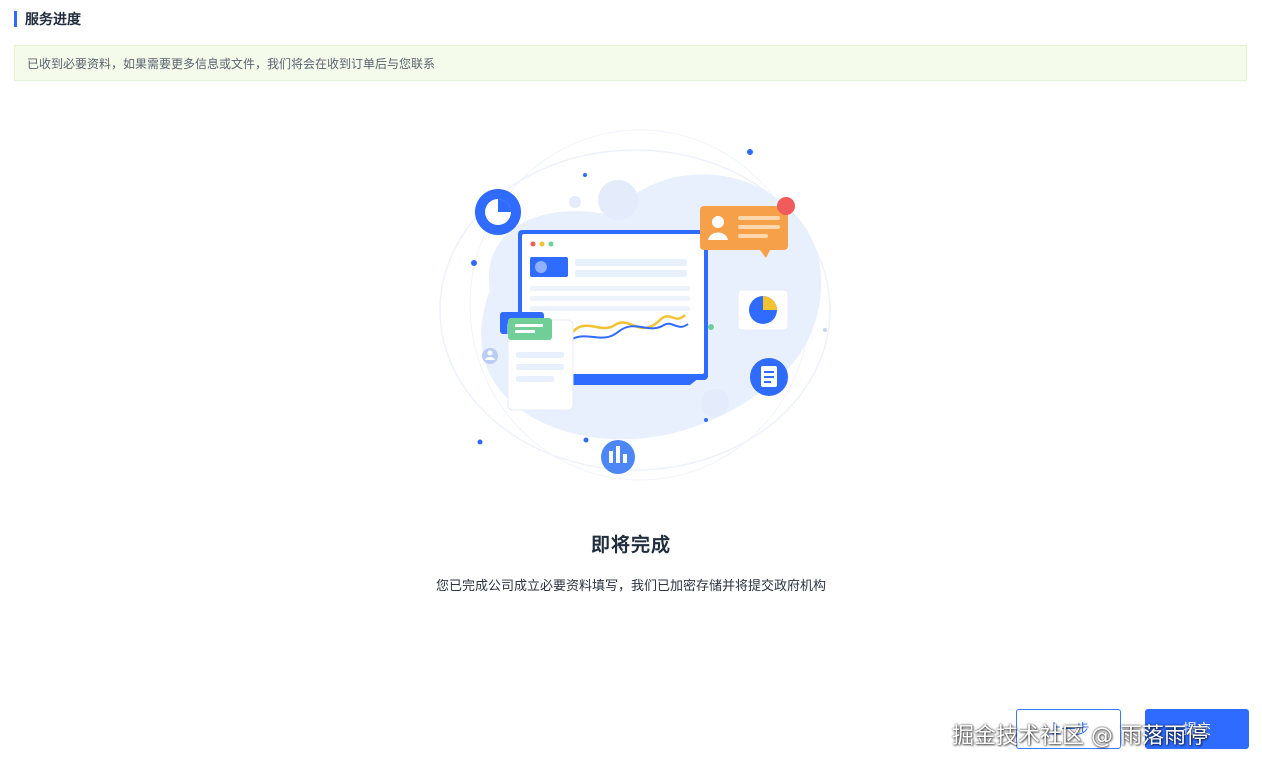 Image resolution: width=1262 pixels, height=772 pixels. What do you see at coordinates (1197, 729) in the screenshot?
I see `submit-button: 提交` at bounding box center [1197, 729].